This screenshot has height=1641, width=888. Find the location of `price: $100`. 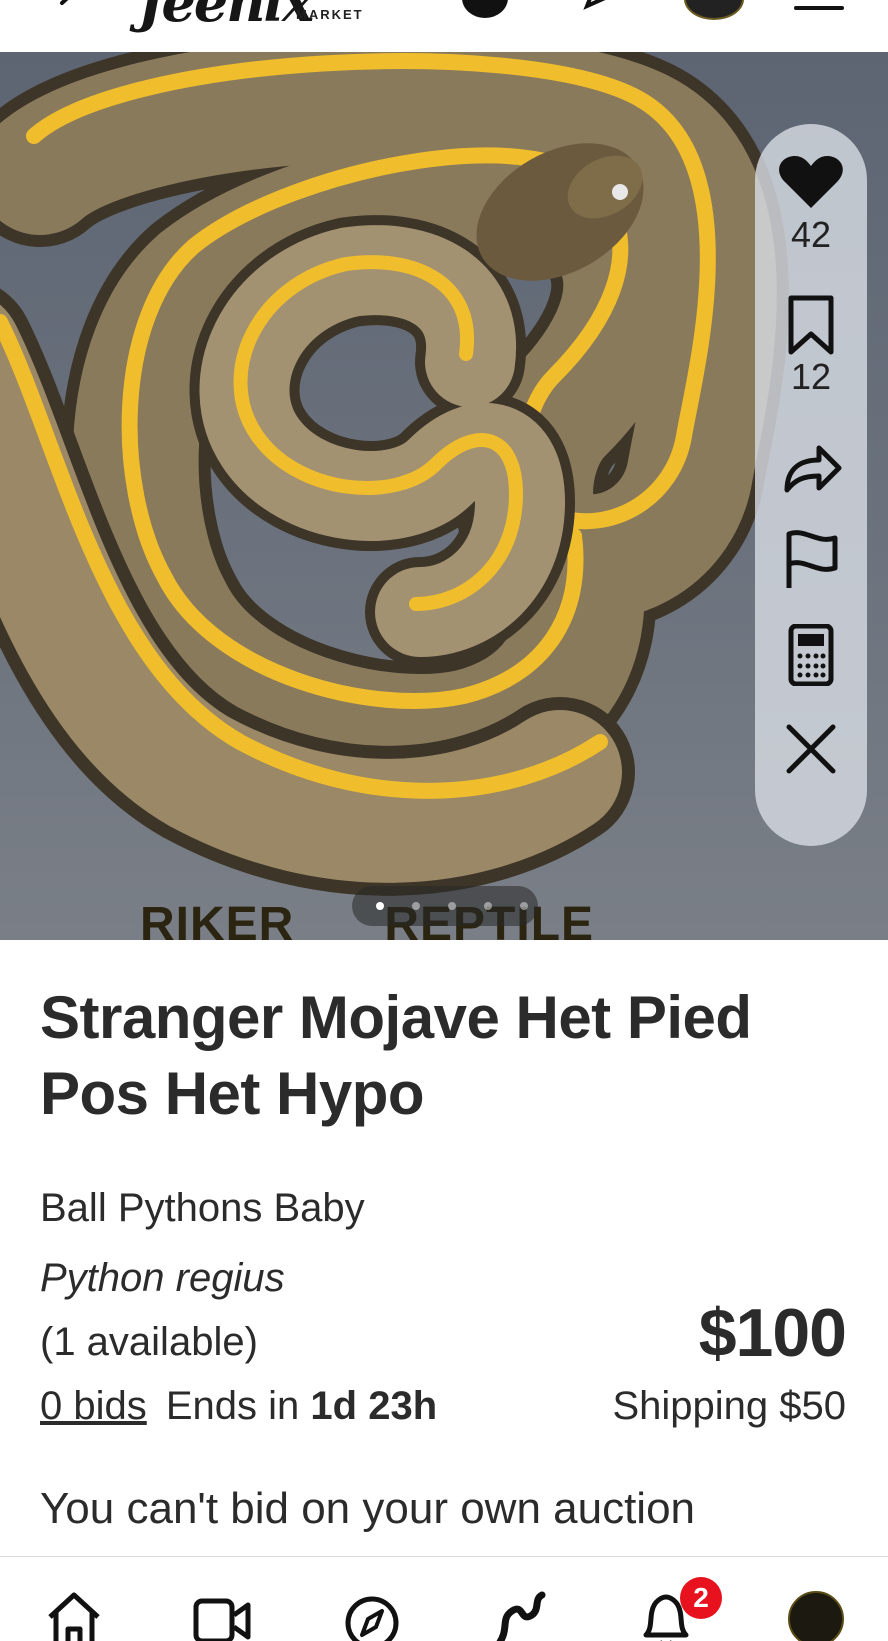

price: $100 is located at coordinates (772, 1333).